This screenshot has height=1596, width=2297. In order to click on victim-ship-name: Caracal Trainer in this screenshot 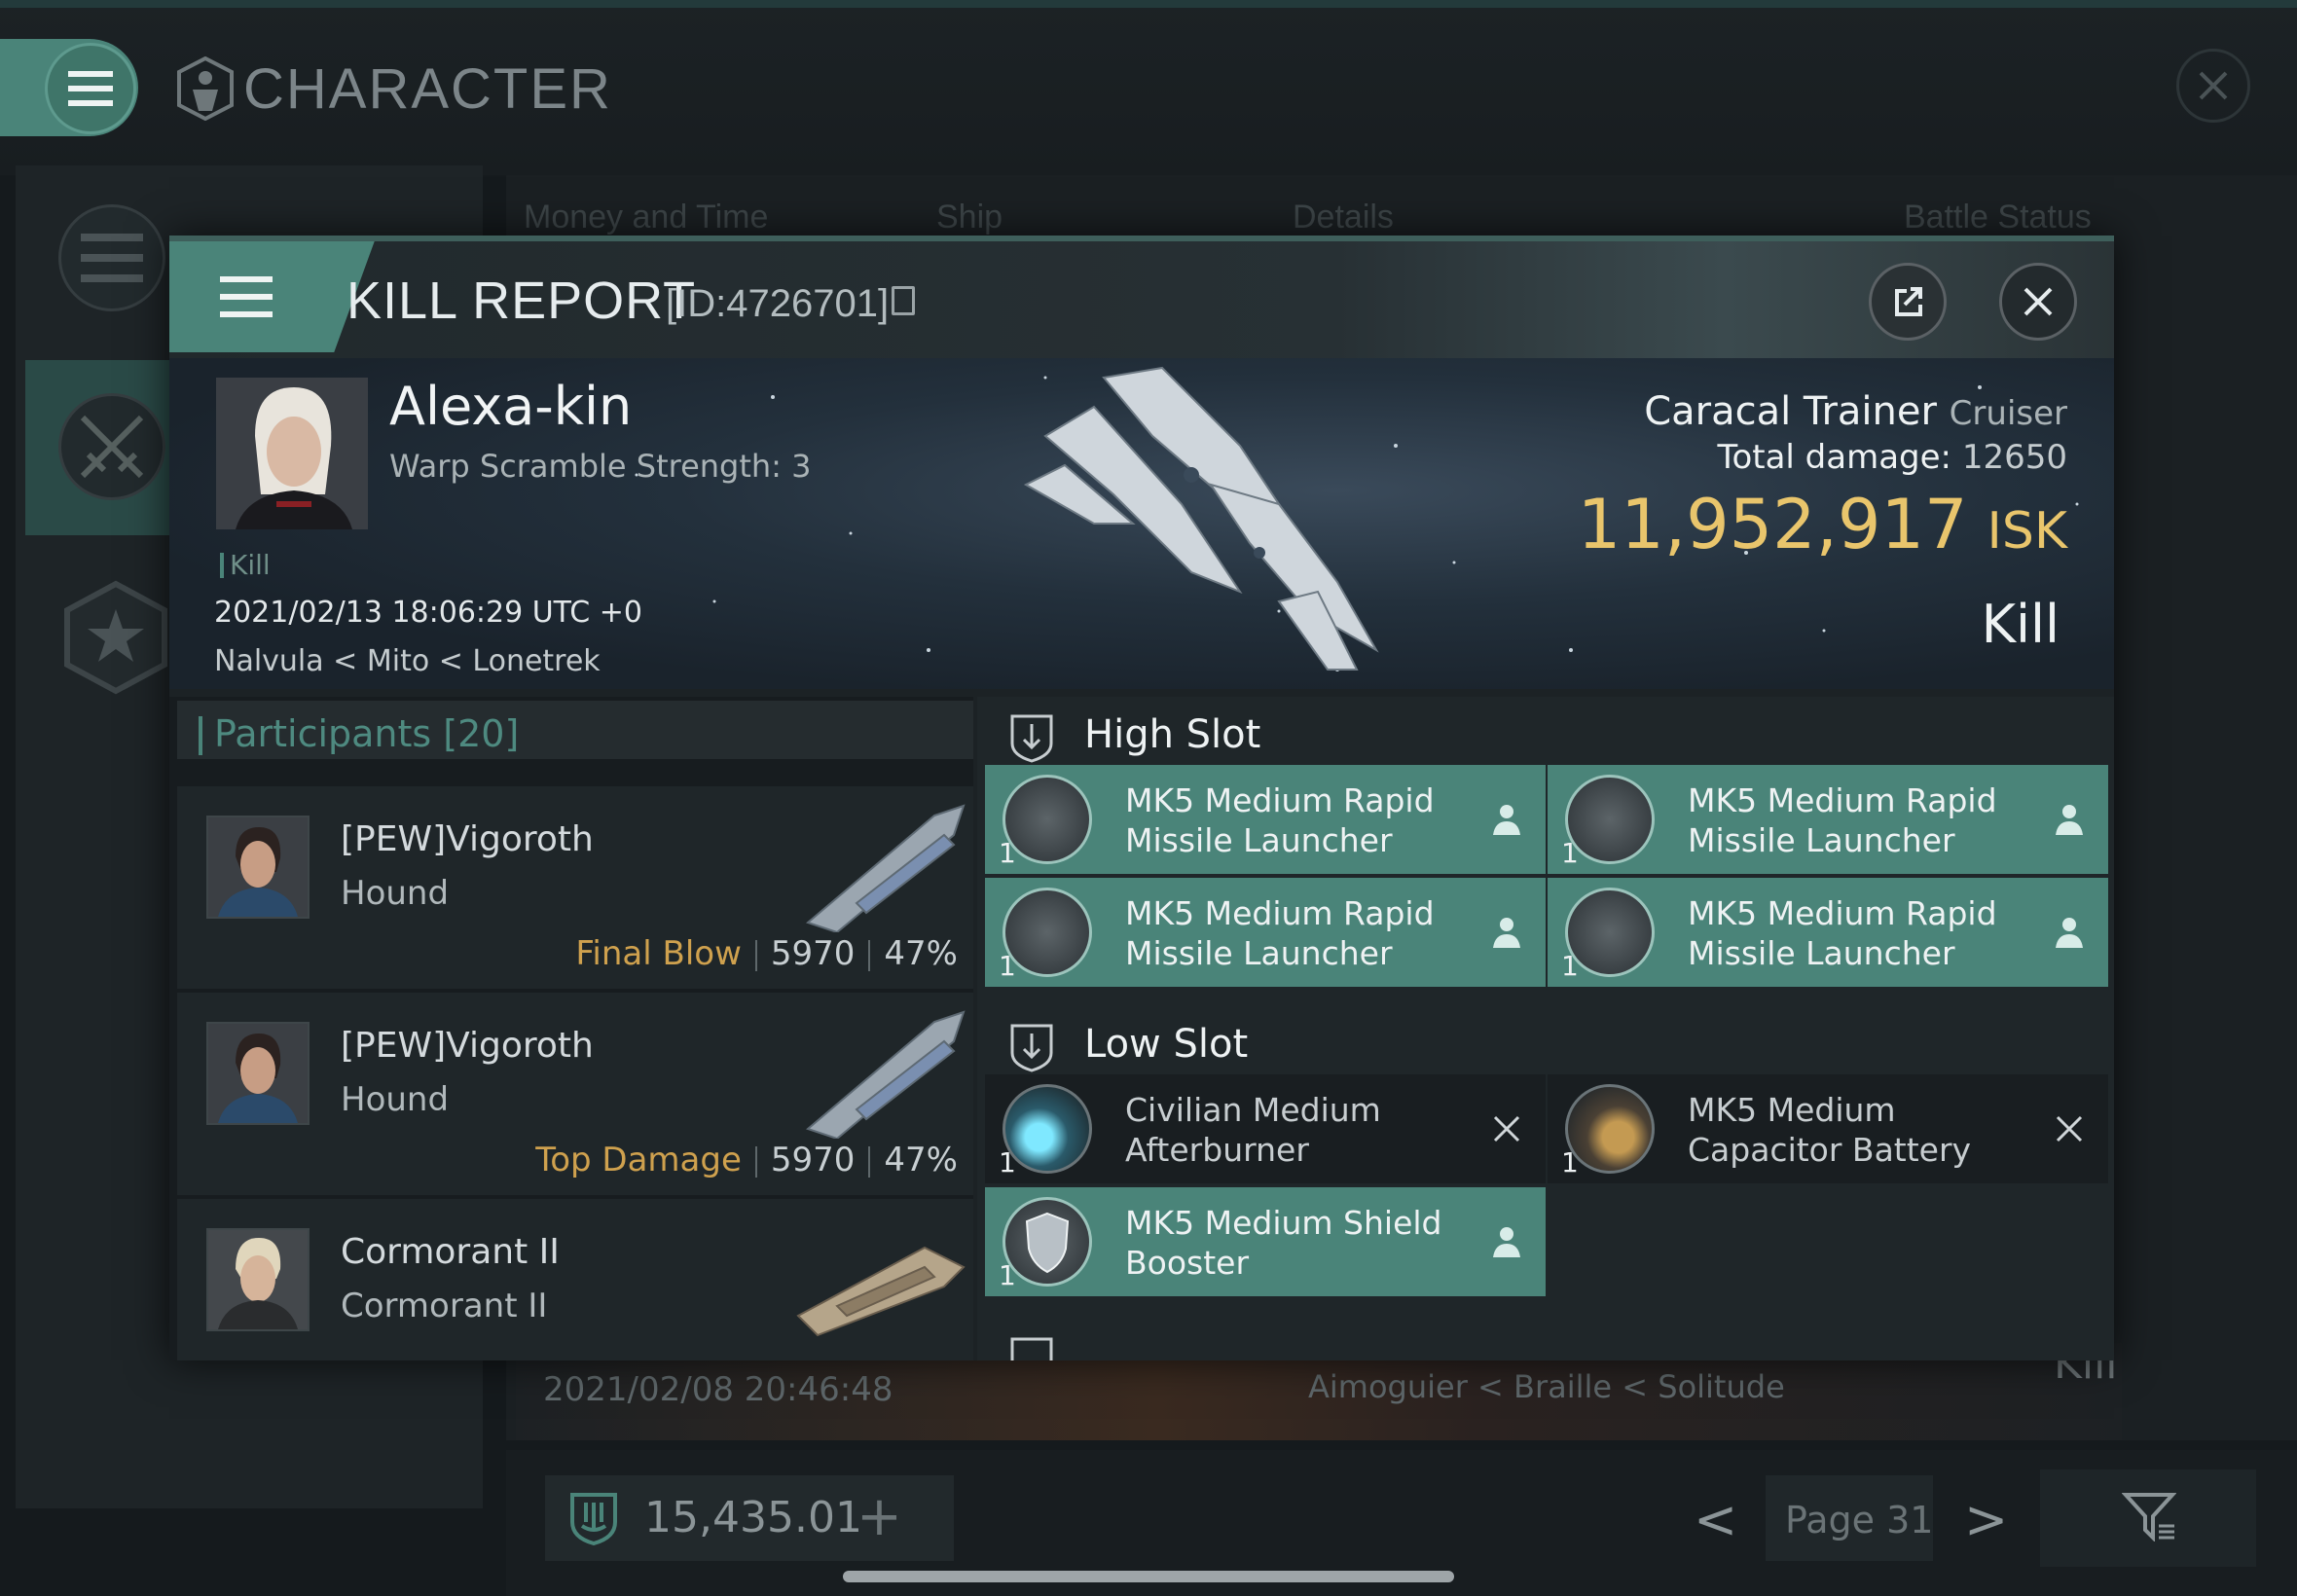, I will do `click(1790, 412)`.